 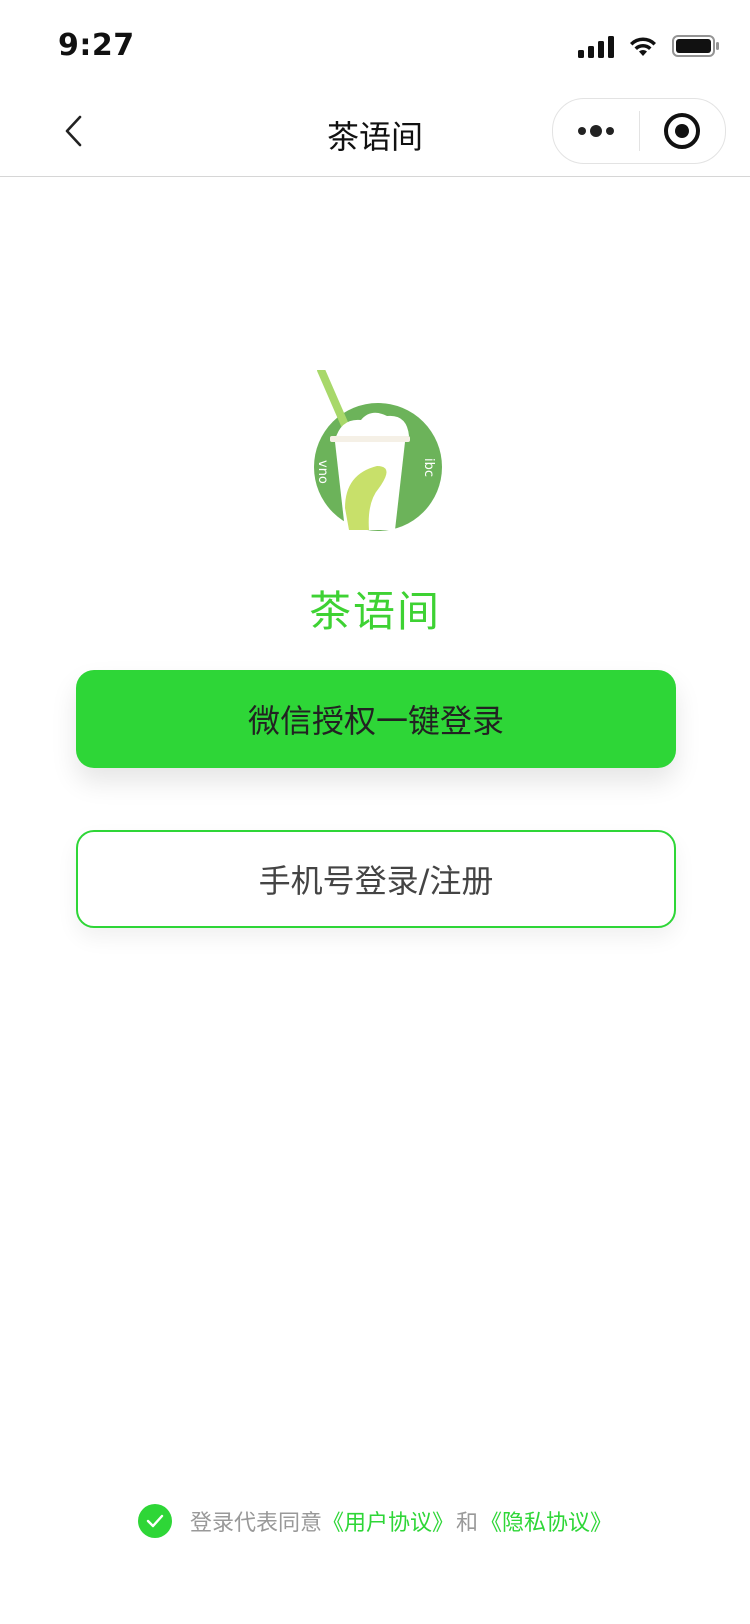 I want to click on more-dots-icon, so click(x=595, y=131).